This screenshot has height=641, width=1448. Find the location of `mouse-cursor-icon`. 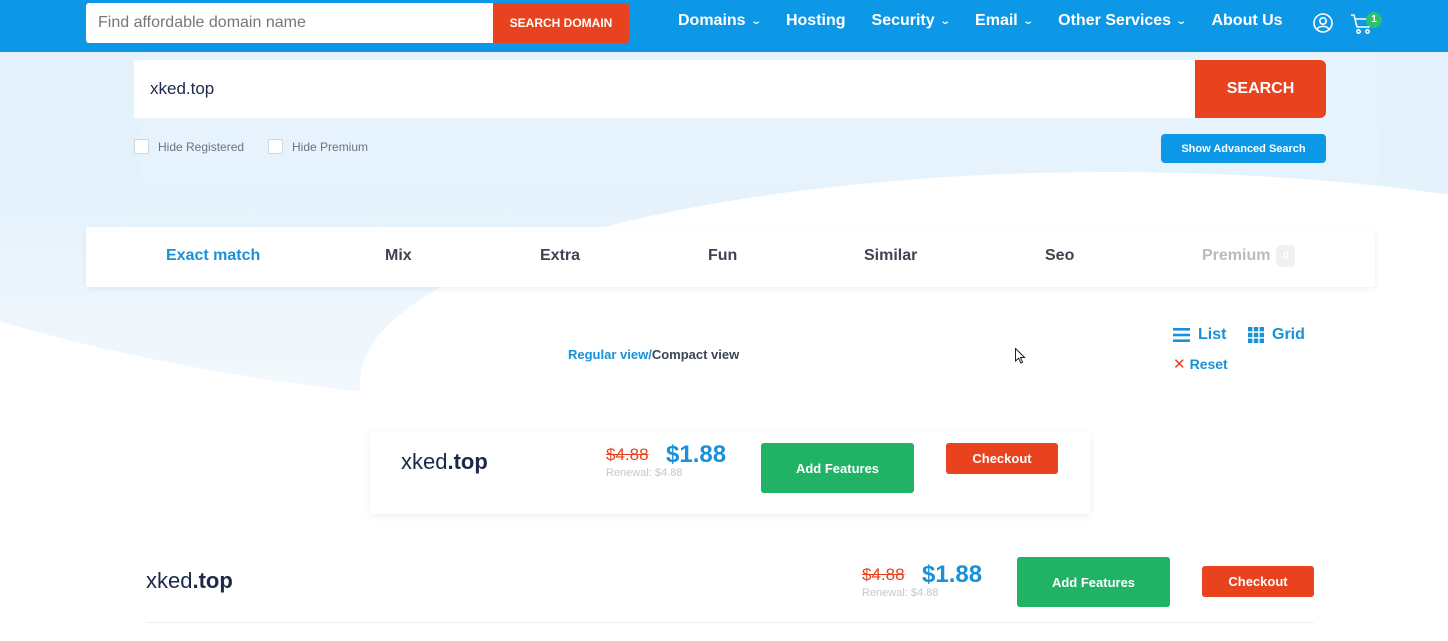

mouse-cursor-icon is located at coordinates (1020, 356).